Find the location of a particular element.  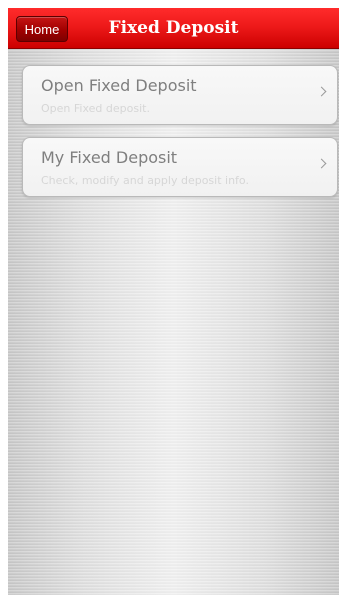

open-fixed-deposit-title: Open Fixed Deposit is located at coordinates (119, 85).